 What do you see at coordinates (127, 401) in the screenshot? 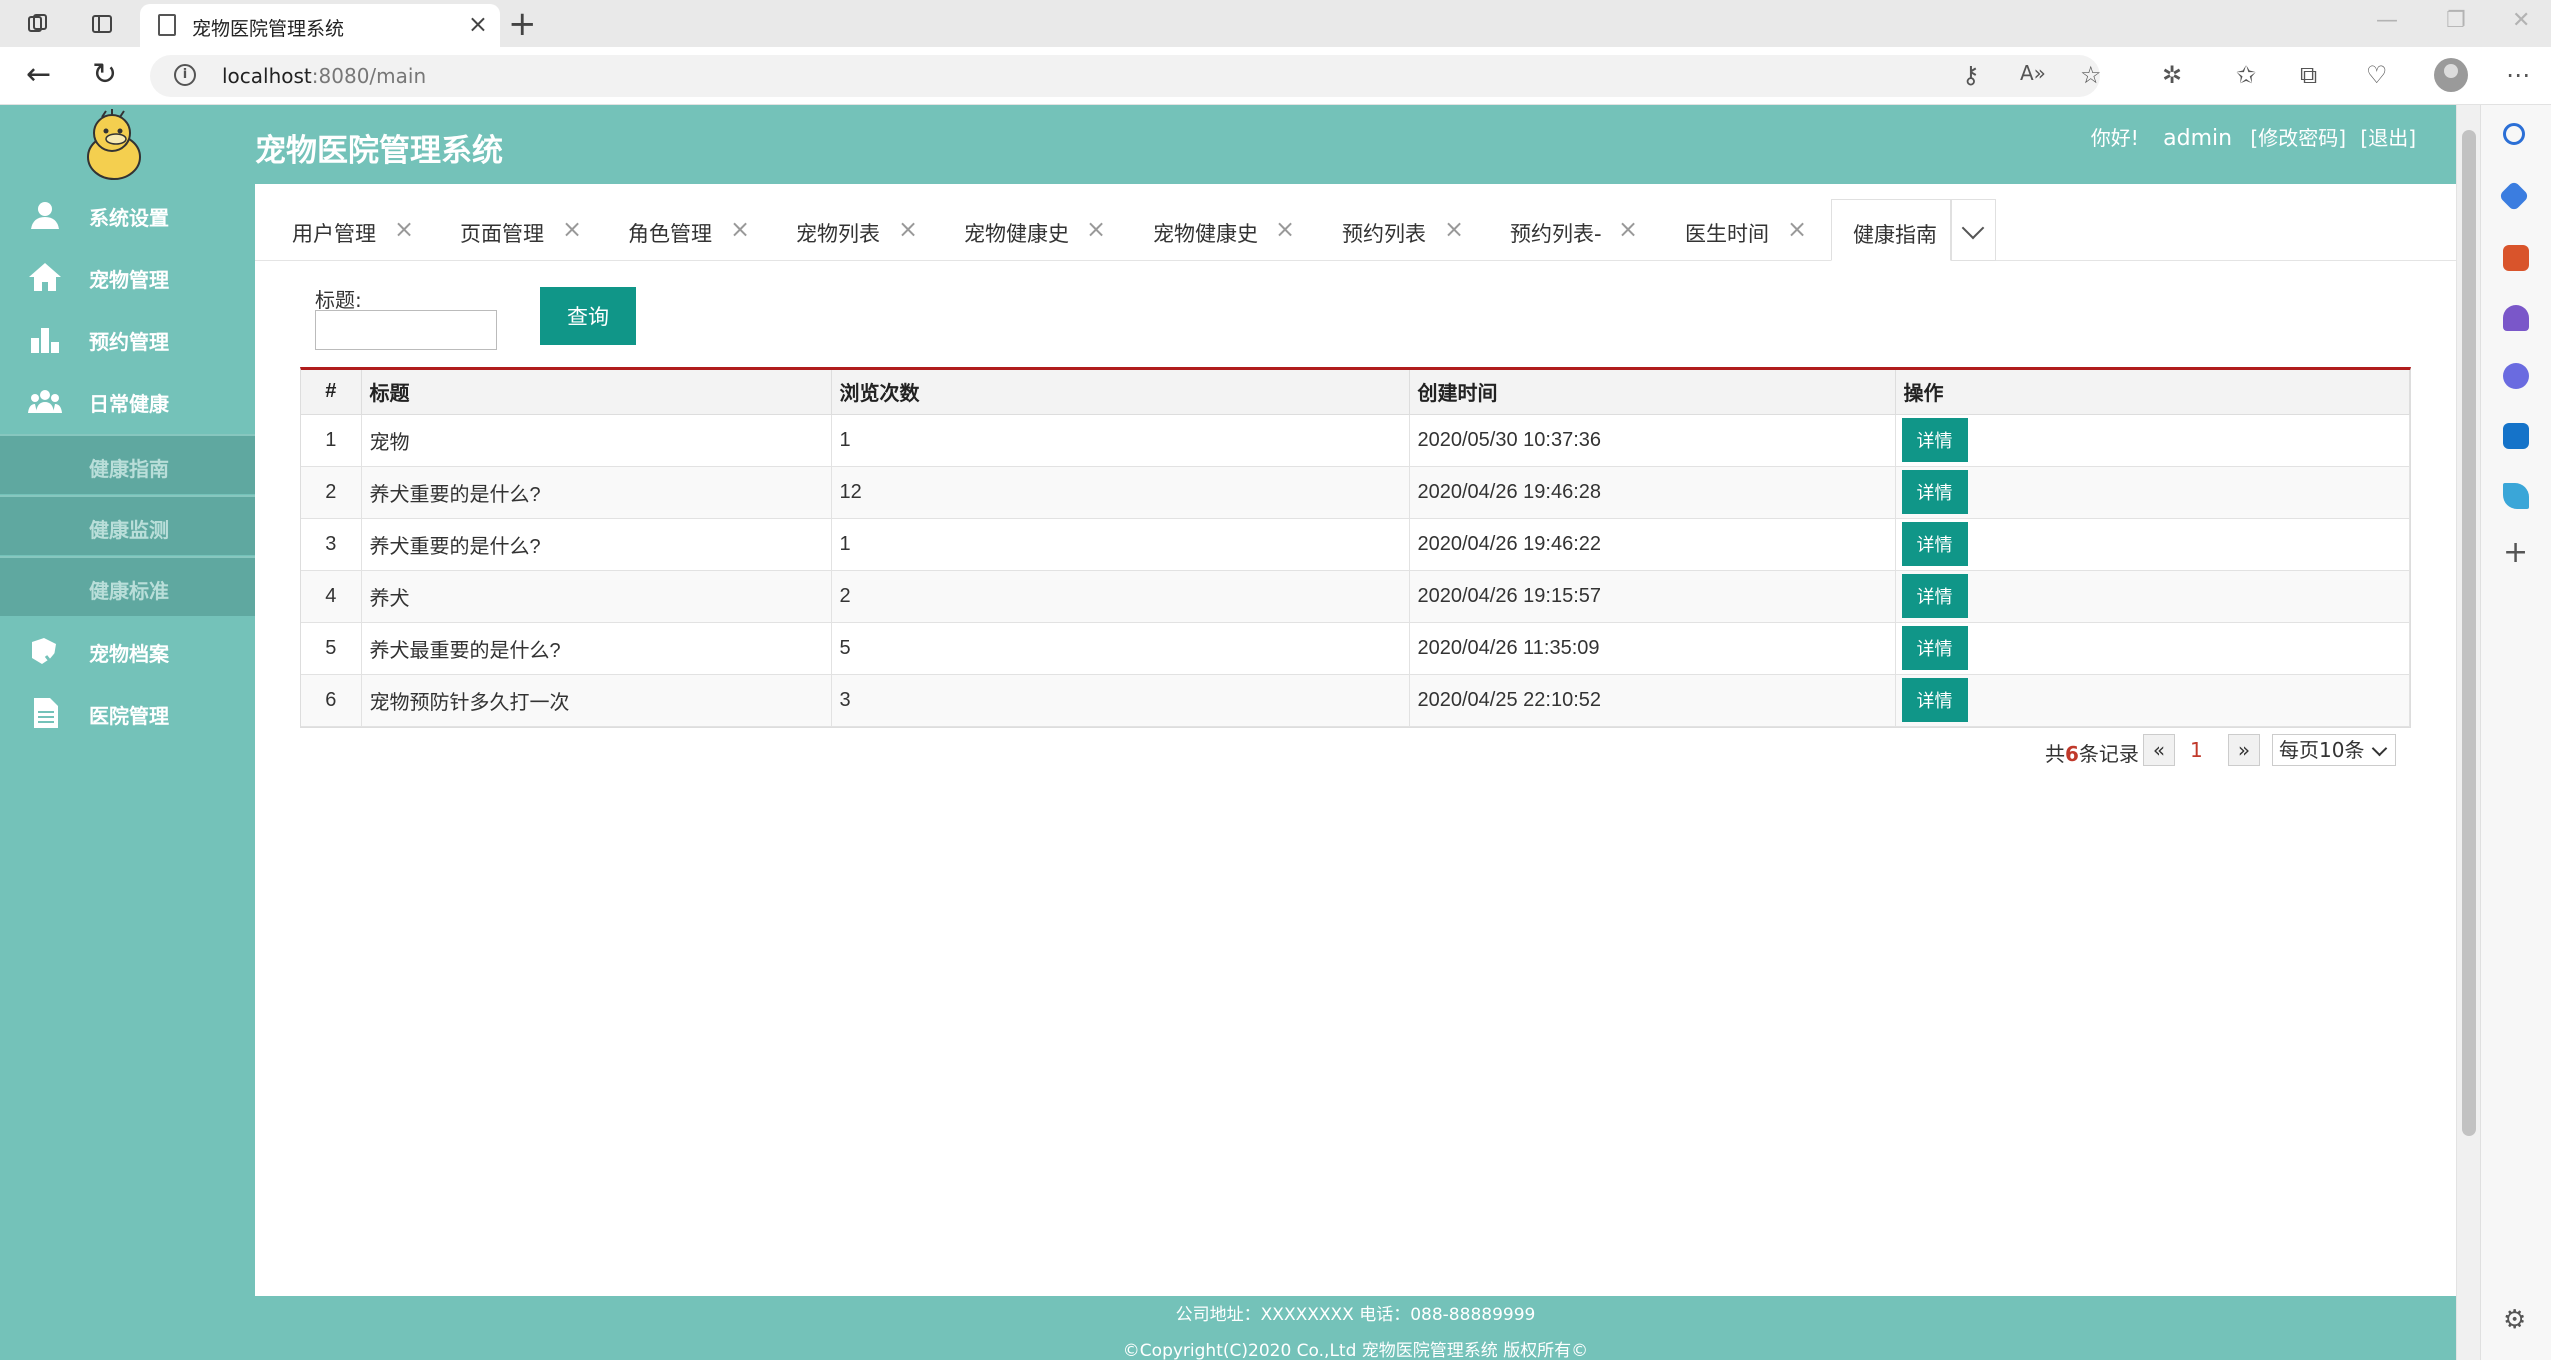
I see `sidebar-item-daily-health: 日常健康` at bounding box center [127, 401].